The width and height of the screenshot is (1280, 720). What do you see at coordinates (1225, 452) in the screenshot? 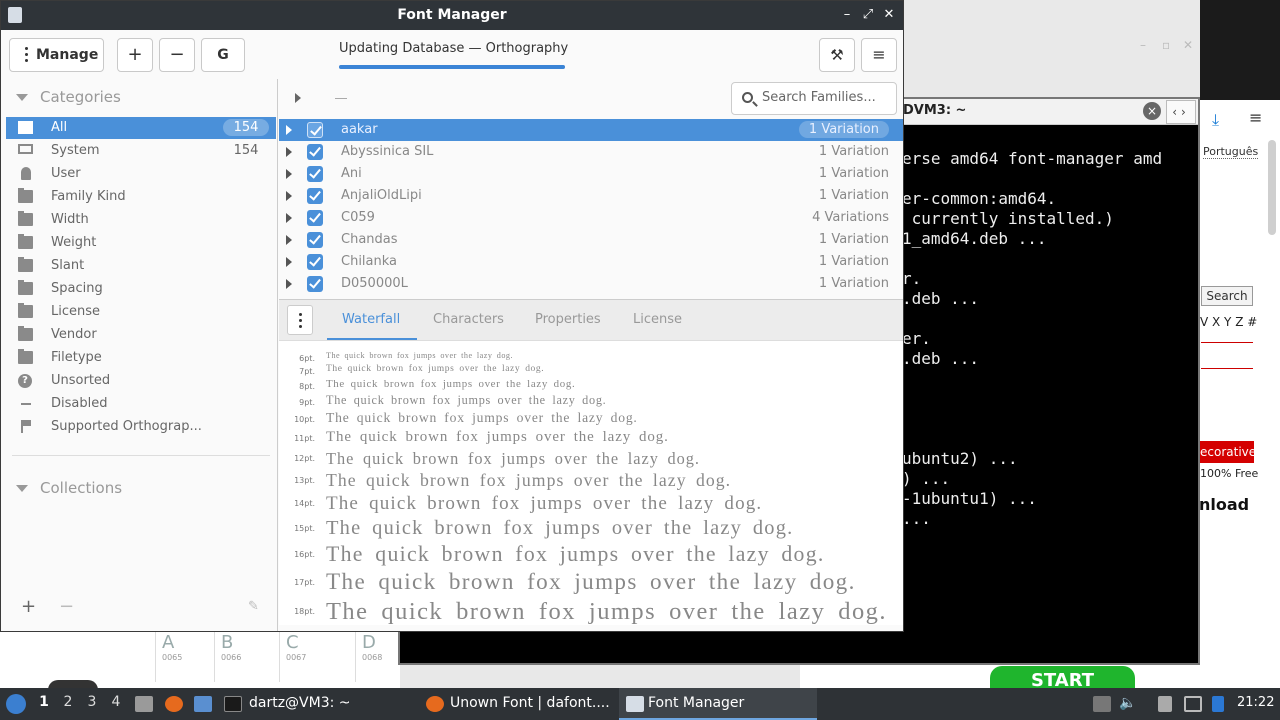
I see `decorative-tag: ecorative` at bounding box center [1225, 452].